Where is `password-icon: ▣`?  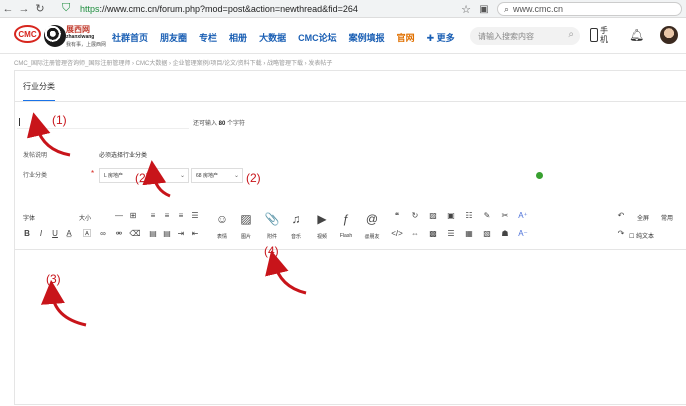
password-icon: ▣ is located at coordinates (451, 216).